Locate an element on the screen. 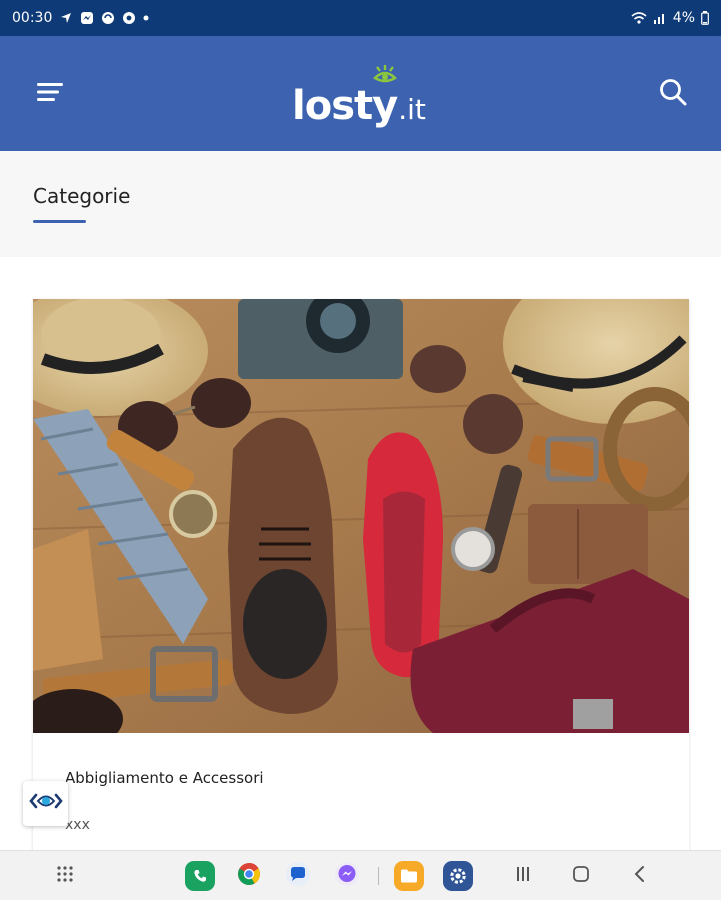 The width and height of the screenshot is (721, 900). dock-messenger is located at coordinates (347, 875).